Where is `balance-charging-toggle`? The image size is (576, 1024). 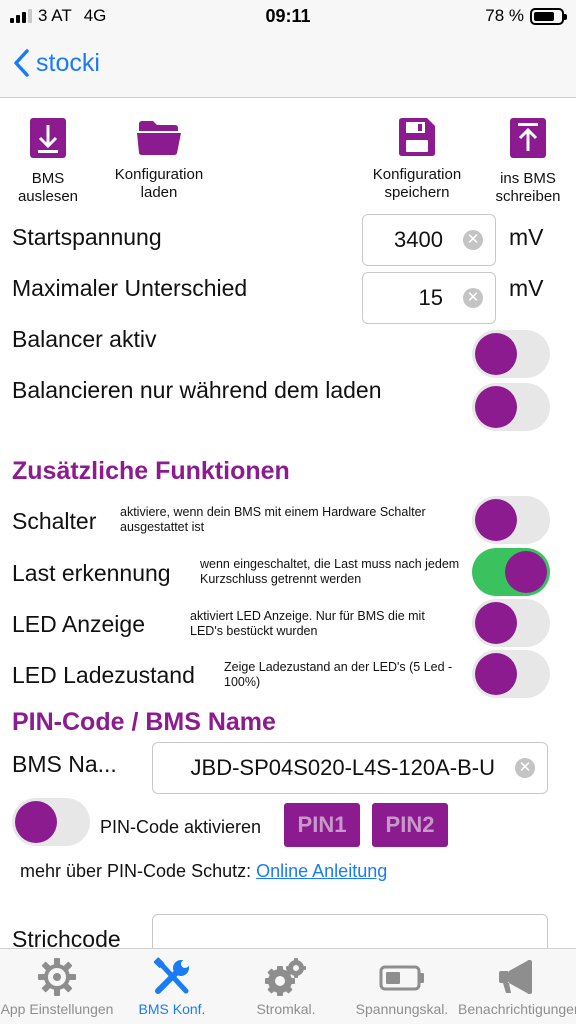
balance-charging-toggle is located at coordinates (511, 407).